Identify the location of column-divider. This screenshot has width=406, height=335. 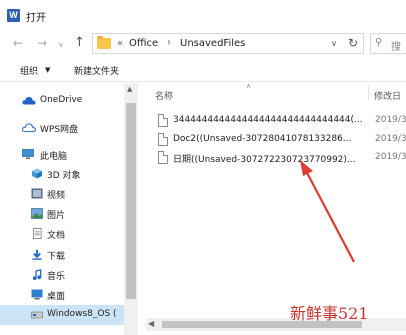
(368, 93).